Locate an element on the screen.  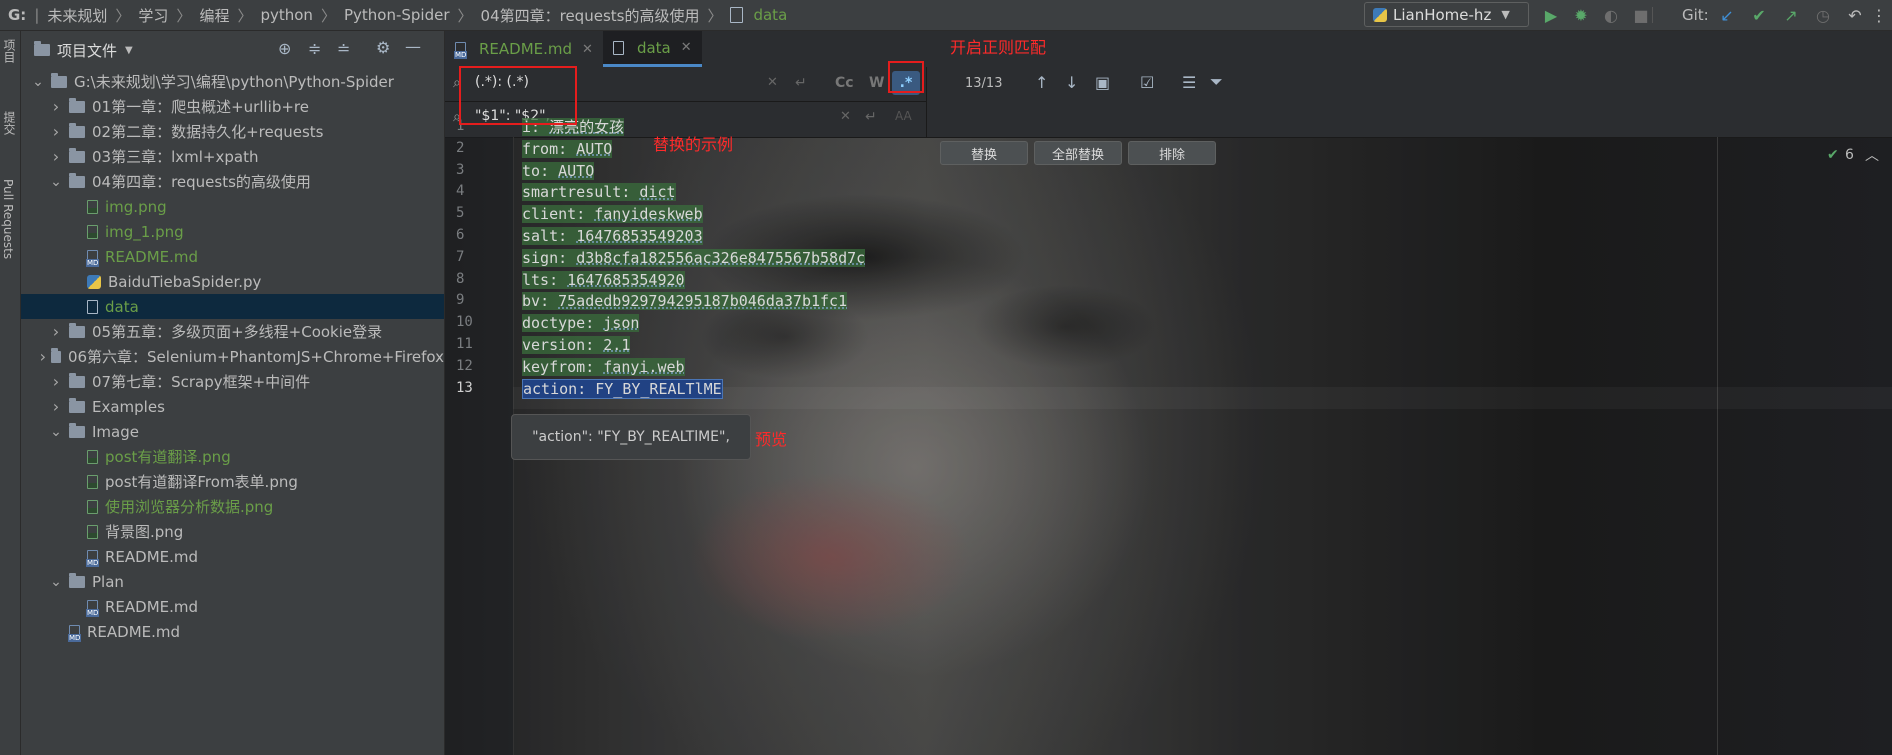
code-line: action: FY_BY_REALTlME is located at coordinates (622, 389).